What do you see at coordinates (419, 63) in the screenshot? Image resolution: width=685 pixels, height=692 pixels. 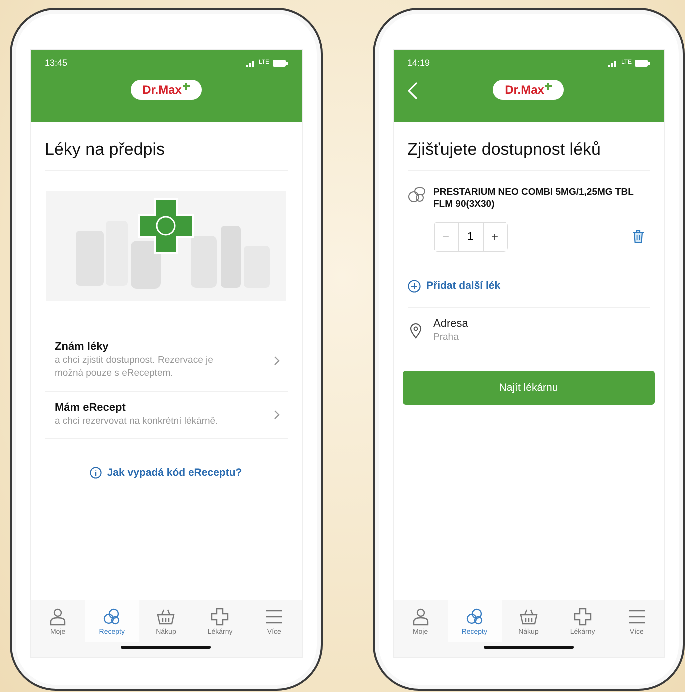 I see `status-time: 14:19` at bounding box center [419, 63].